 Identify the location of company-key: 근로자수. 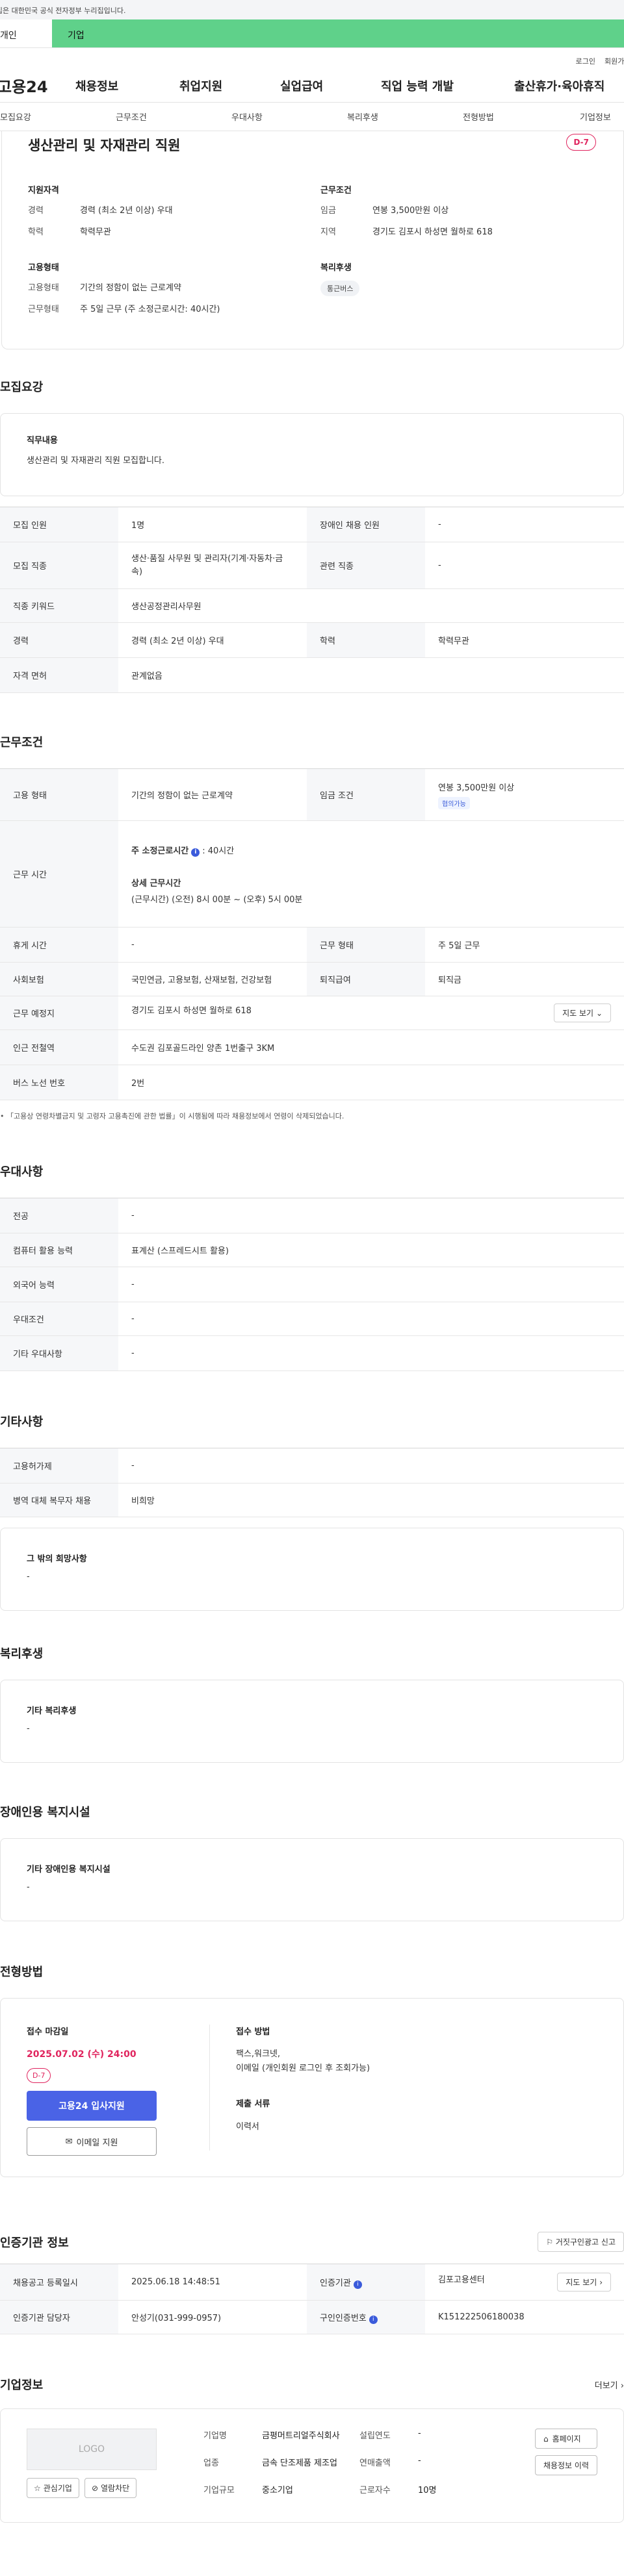
(375, 2490).